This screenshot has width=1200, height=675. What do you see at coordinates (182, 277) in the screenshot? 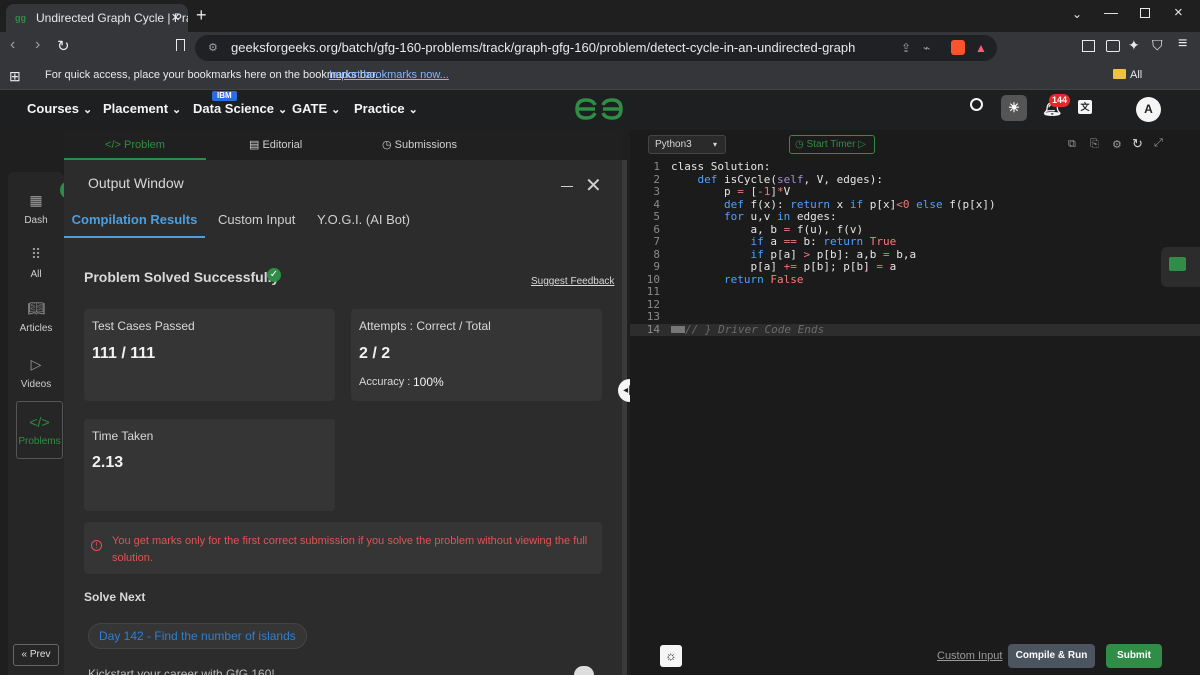
I see `status-text: Problem Solved Successfully` at bounding box center [182, 277].